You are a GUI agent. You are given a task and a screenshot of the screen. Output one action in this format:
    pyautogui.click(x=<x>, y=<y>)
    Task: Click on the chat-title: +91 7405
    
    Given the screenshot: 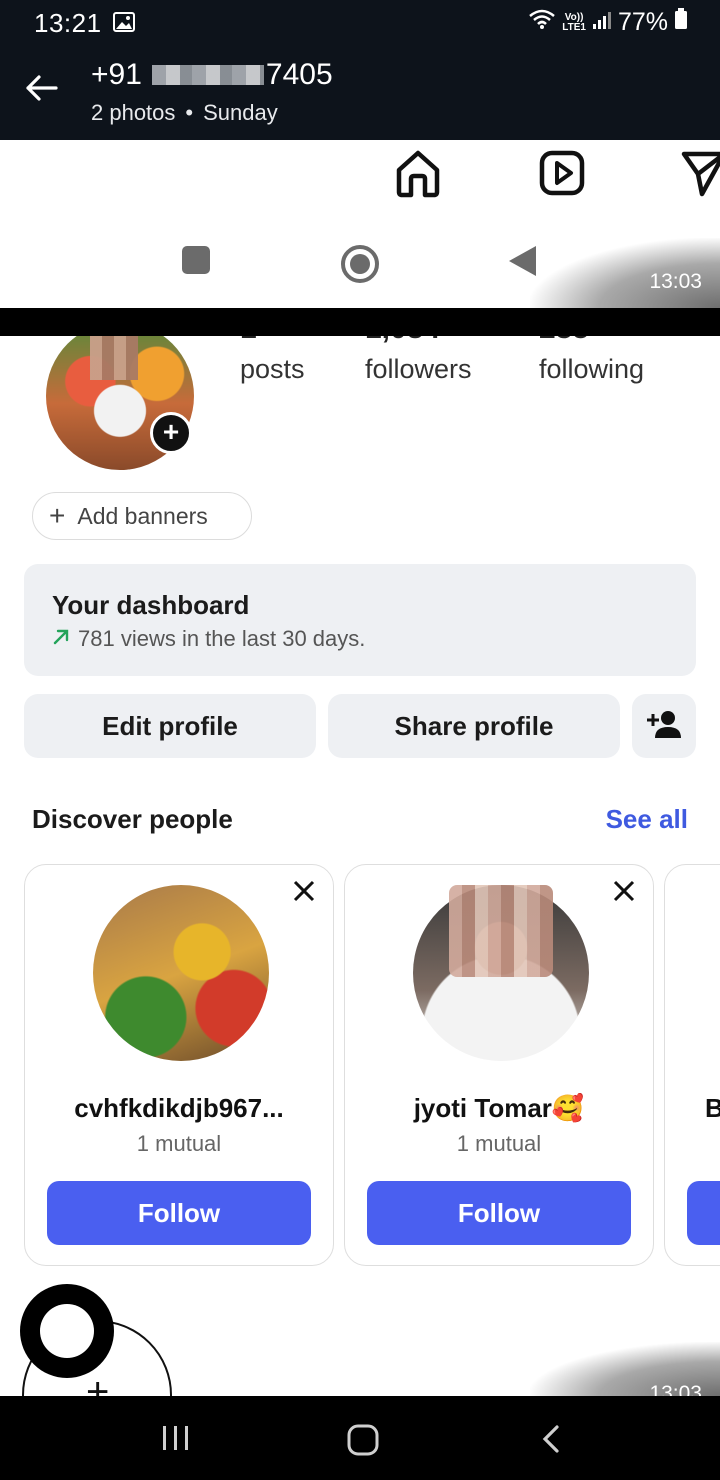 What is the action you would take?
    pyautogui.click(x=212, y=75)
    